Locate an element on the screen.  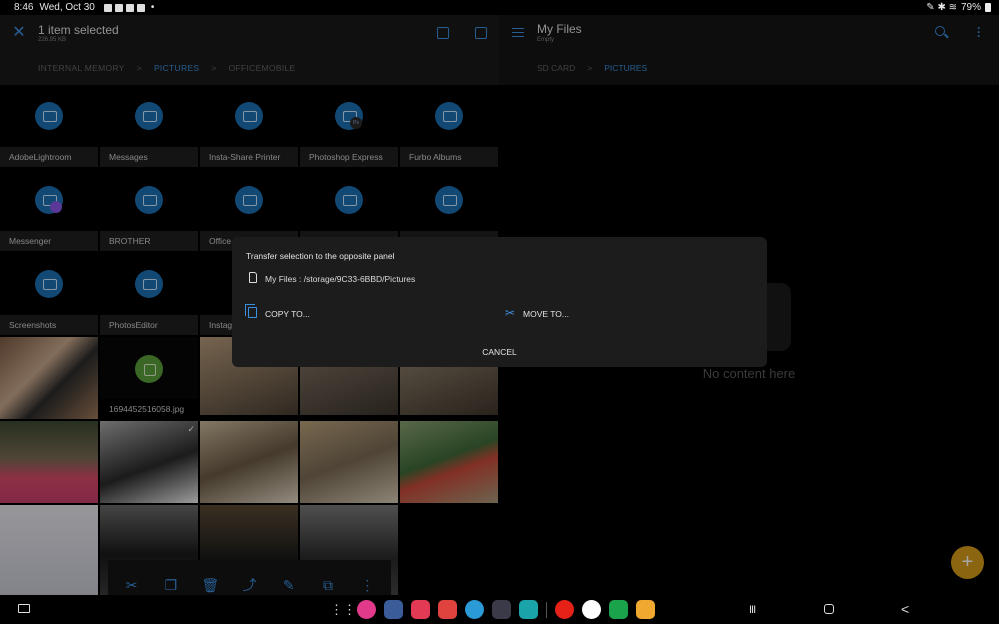
recent-apps-button: III is located at coordinates (752, 610).